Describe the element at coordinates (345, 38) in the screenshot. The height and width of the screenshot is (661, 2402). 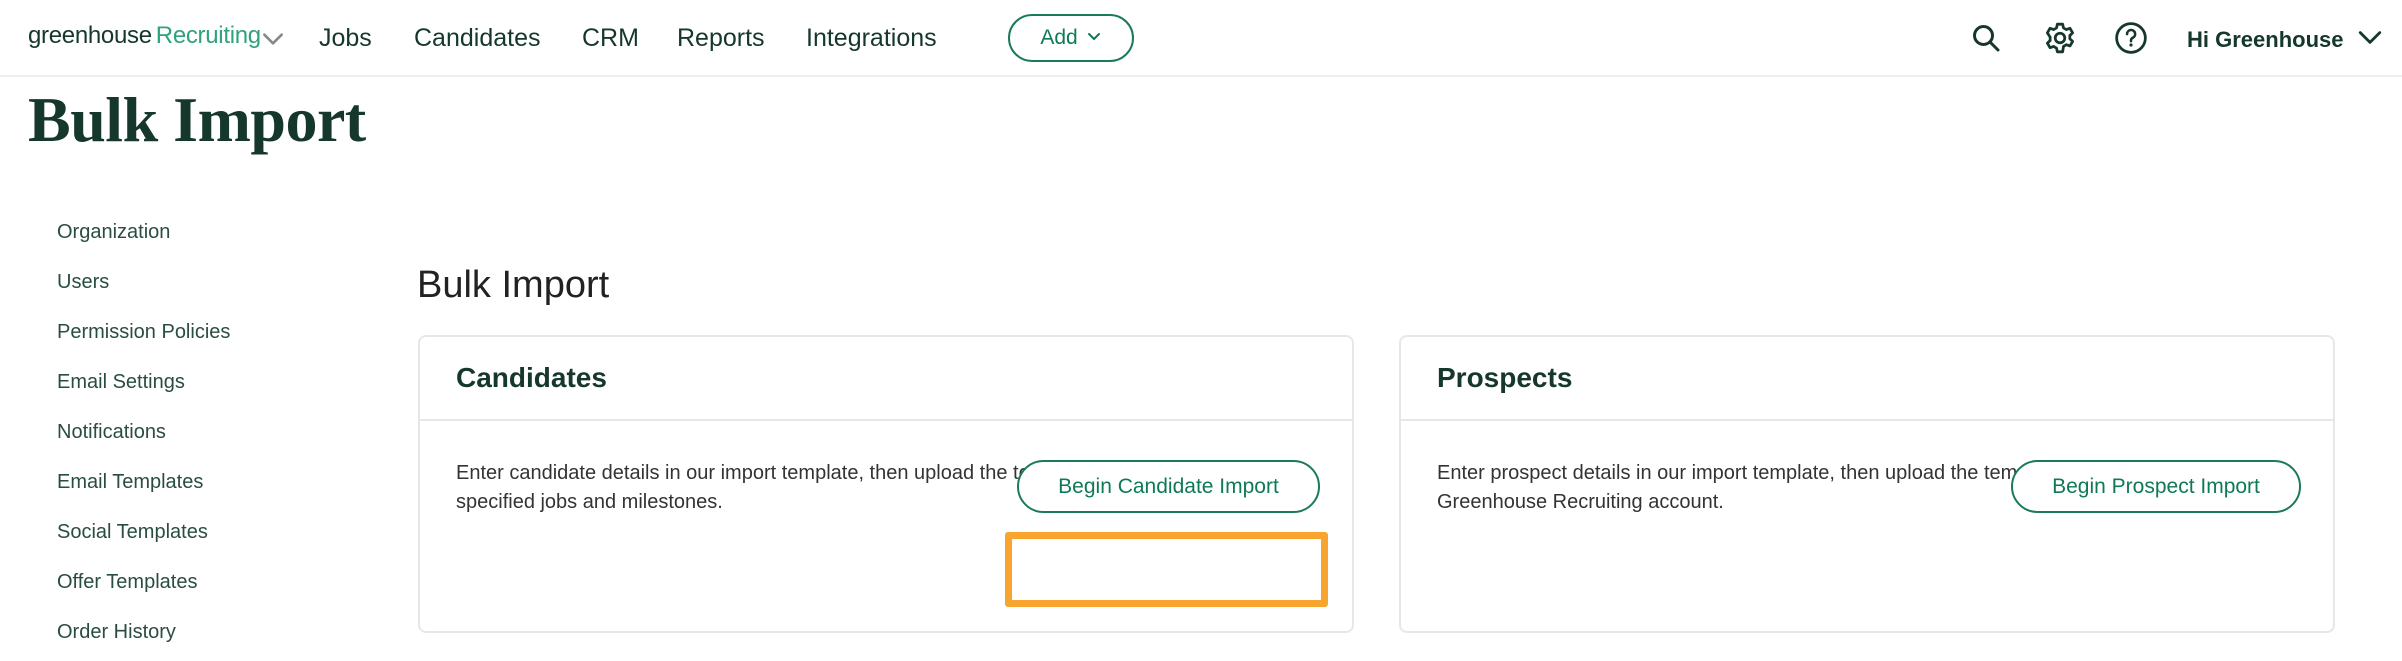
I see `nav-jobs: Jobs` at that location.